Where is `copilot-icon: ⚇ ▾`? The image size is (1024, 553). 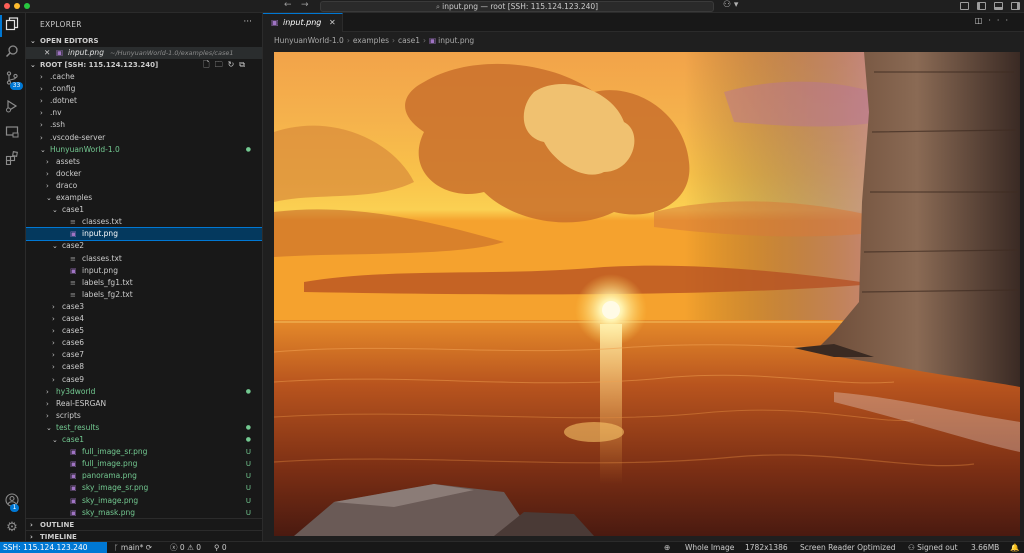 copilot-icon: ⚇ ▾ is located at coordinates (730, 5).